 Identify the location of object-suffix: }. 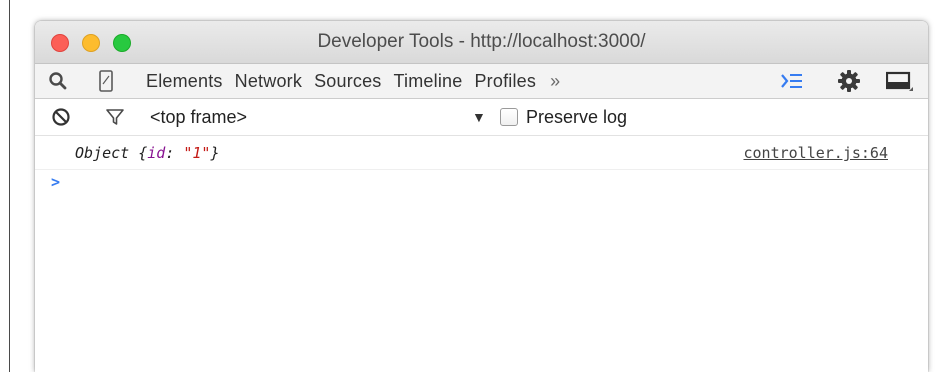
(215, 153).